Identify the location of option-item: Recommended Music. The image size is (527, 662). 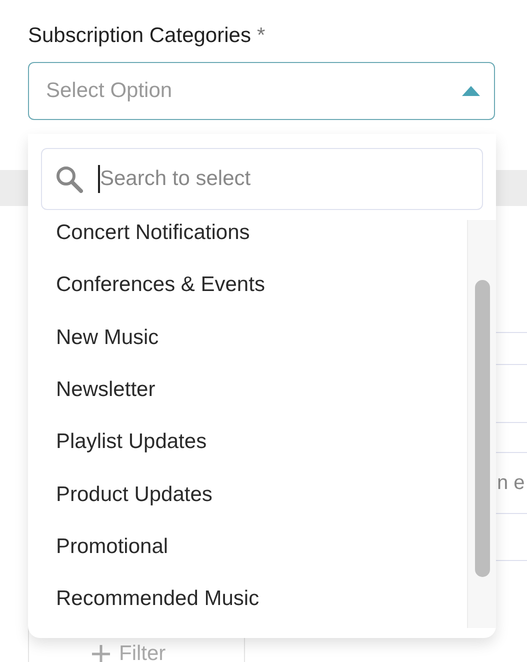
(247, 599).